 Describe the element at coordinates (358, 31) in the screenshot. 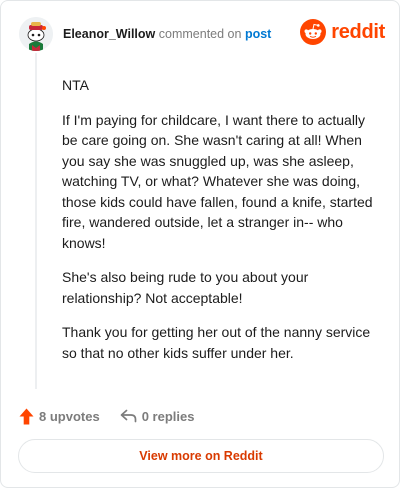

I see `reddit-wordmark: reddit` at that location.